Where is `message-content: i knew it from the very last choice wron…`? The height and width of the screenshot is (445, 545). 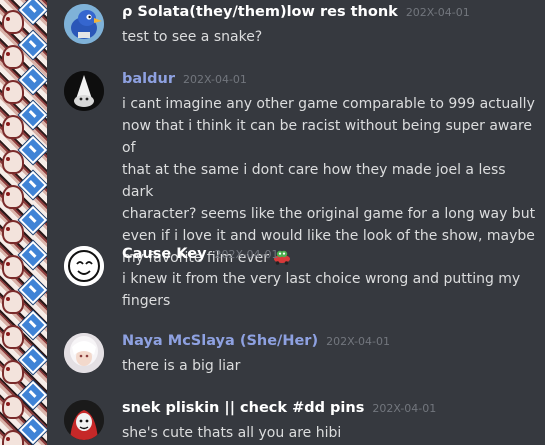 message-content: i knew it from the very last choice wron… is located at coordinates (329, 290).